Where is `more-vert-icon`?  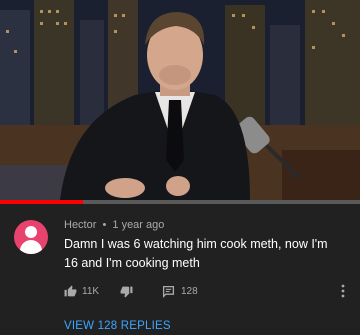 more-vert-icon is located at coordinates (343, 291).